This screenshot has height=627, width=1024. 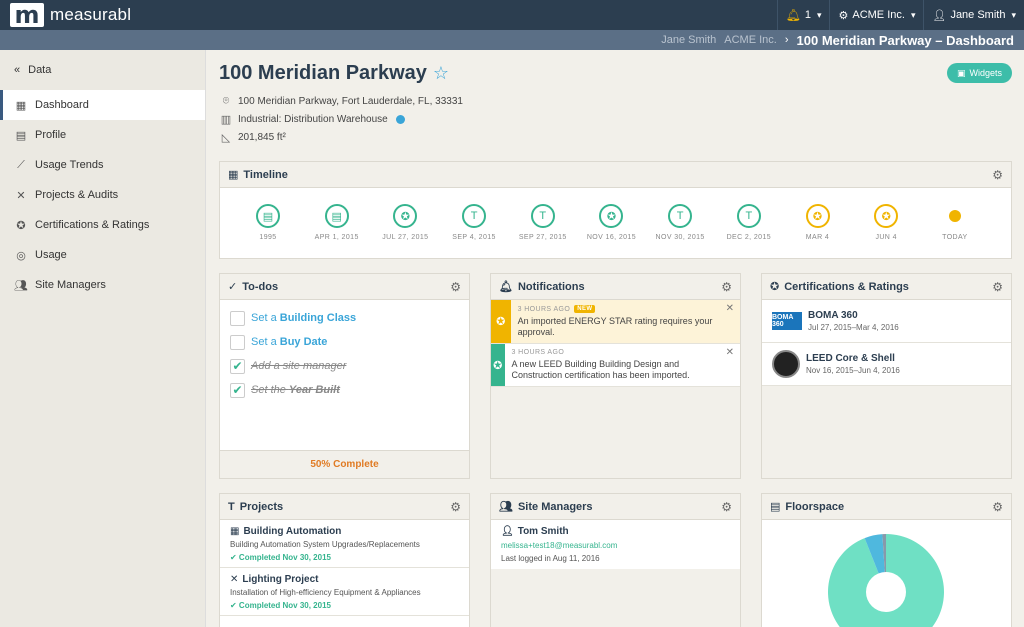 What do you see at coordinates (92, 225) in the screenshot?
I see `sidebar-item-label: Certifications & Ratings` at bounding box center [92, 225].